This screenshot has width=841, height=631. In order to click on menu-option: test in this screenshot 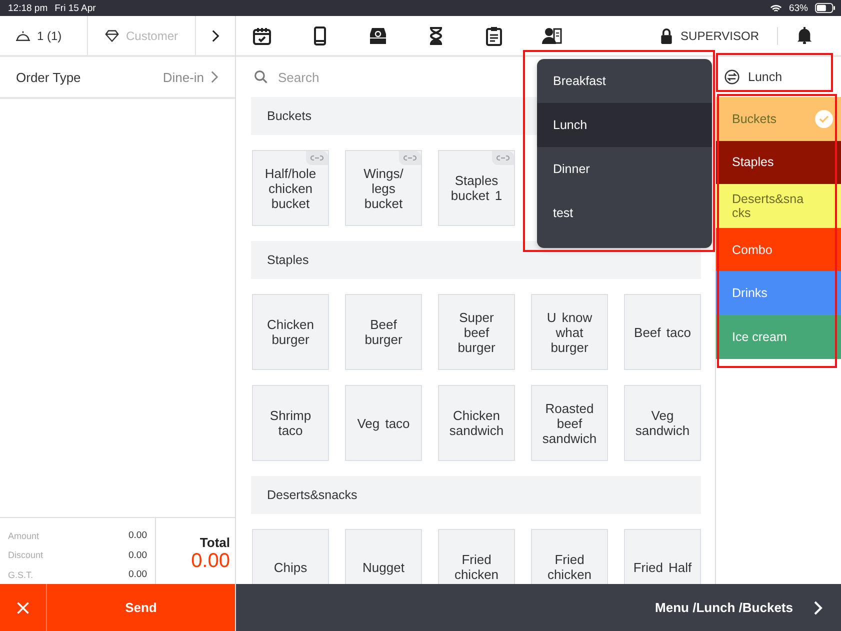, I will do `click(624, 213)`.